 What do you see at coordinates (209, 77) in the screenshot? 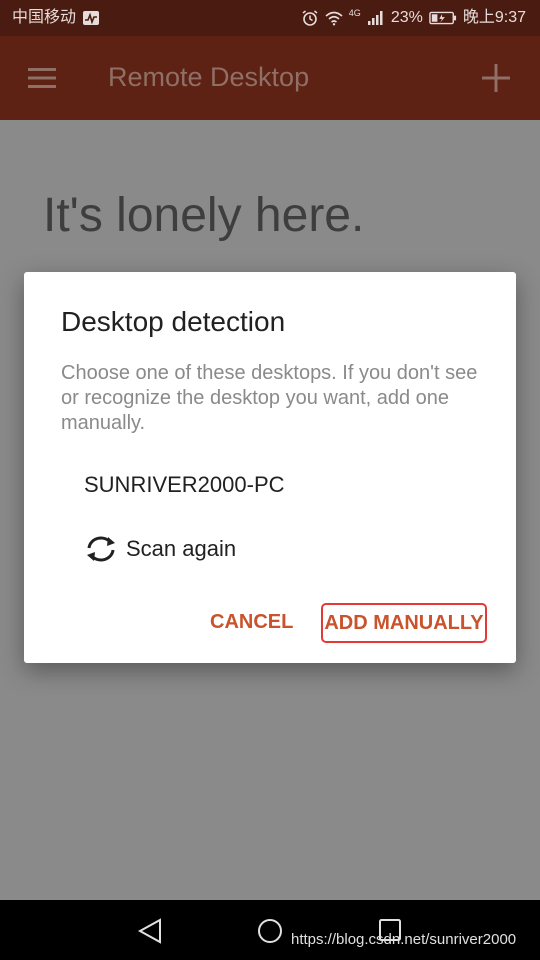
I see `app-title: Remote Desktop` at bounding box center [209, 77].